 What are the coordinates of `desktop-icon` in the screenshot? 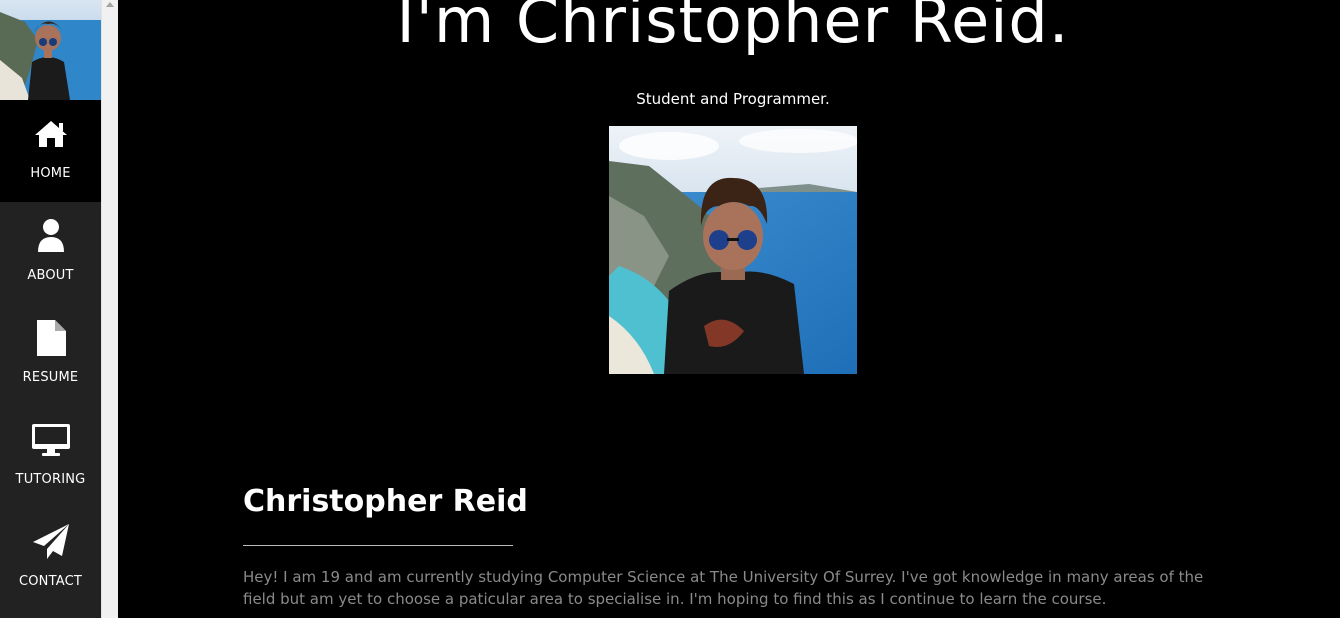 It's located at (51, 440).